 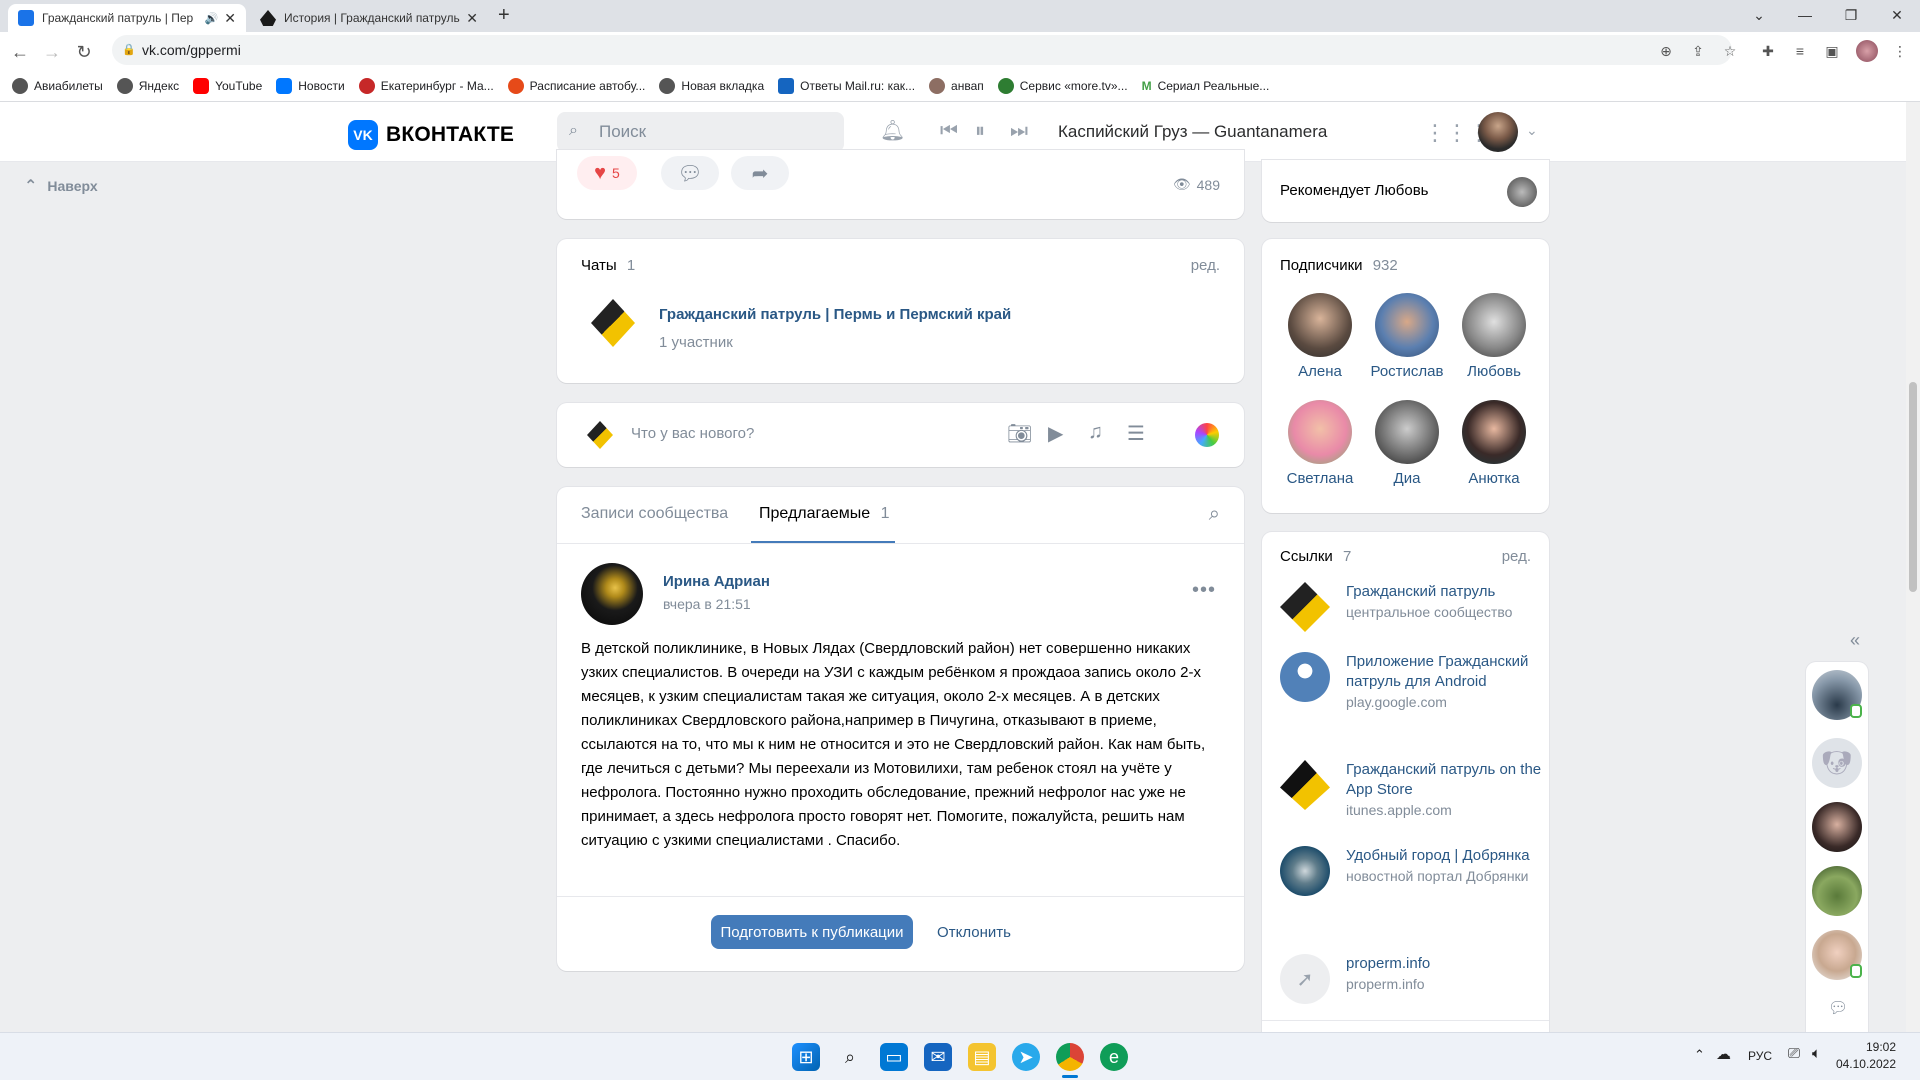 I want to click on language-indicator: РУС, so click(x=1760, y=1056).